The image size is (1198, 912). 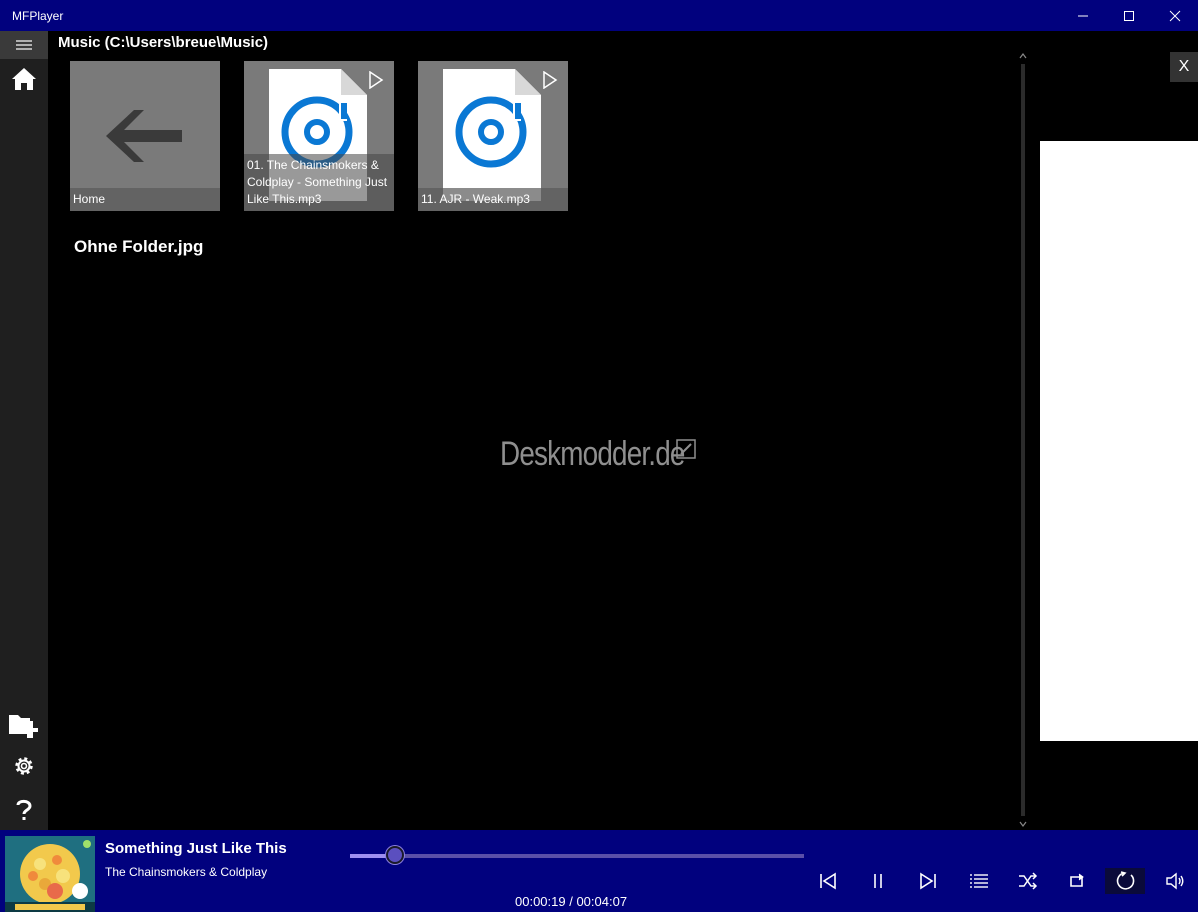 I want to click on minimize-icon, so click(x=1083, y=15).